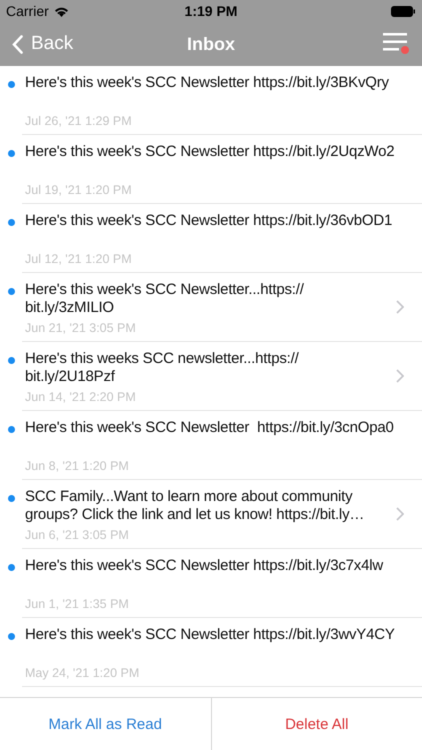 This screenshot has height=750, width=422. Describe the element at coordinates (81, 328) in the screenshot. I see `message-date: Jun 21, '21 3:05 PM` at that location.